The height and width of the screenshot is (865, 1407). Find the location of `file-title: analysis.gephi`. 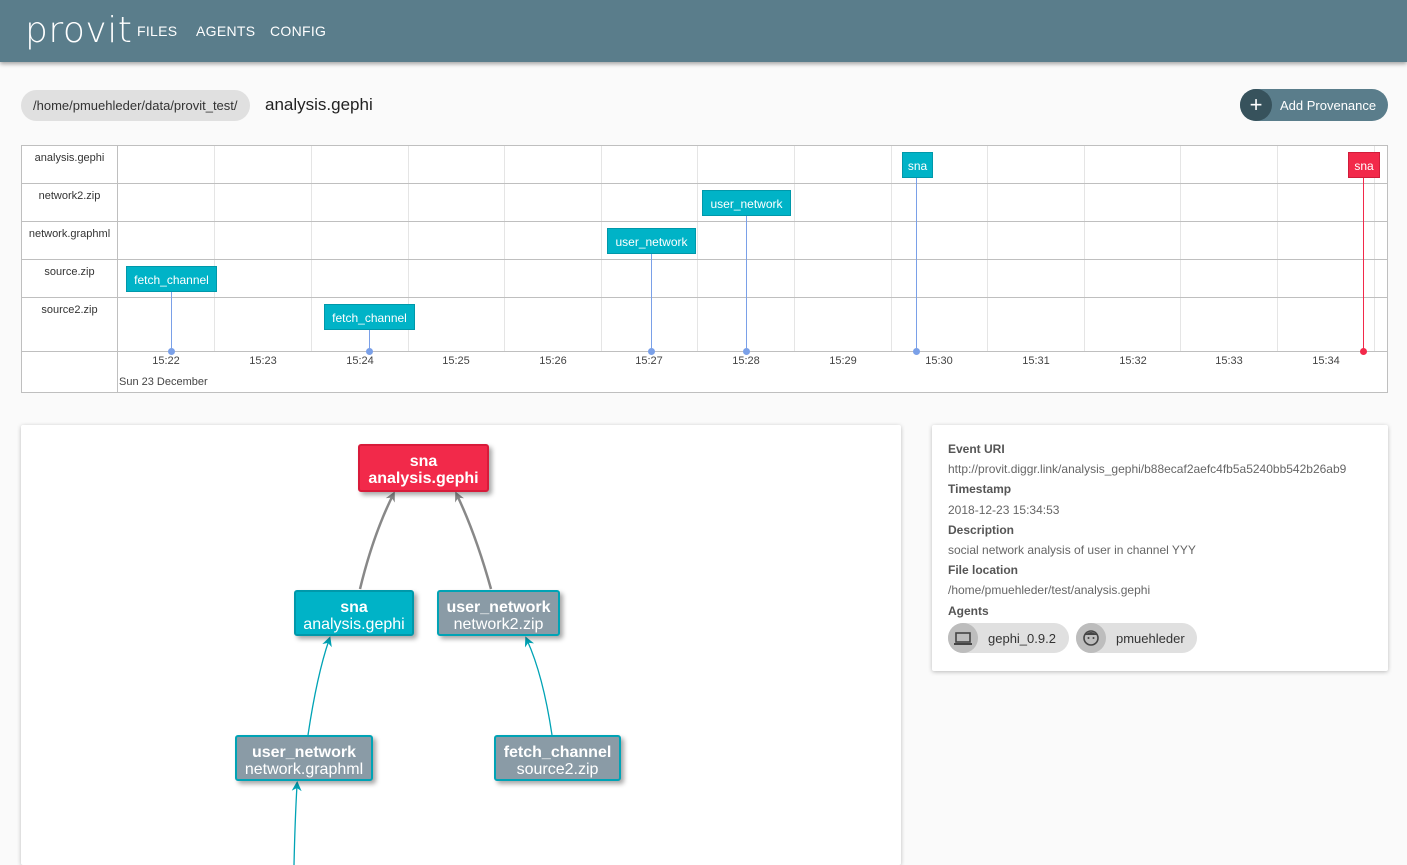

file-title: analysis.gephi is located at coordinates (319, 104).